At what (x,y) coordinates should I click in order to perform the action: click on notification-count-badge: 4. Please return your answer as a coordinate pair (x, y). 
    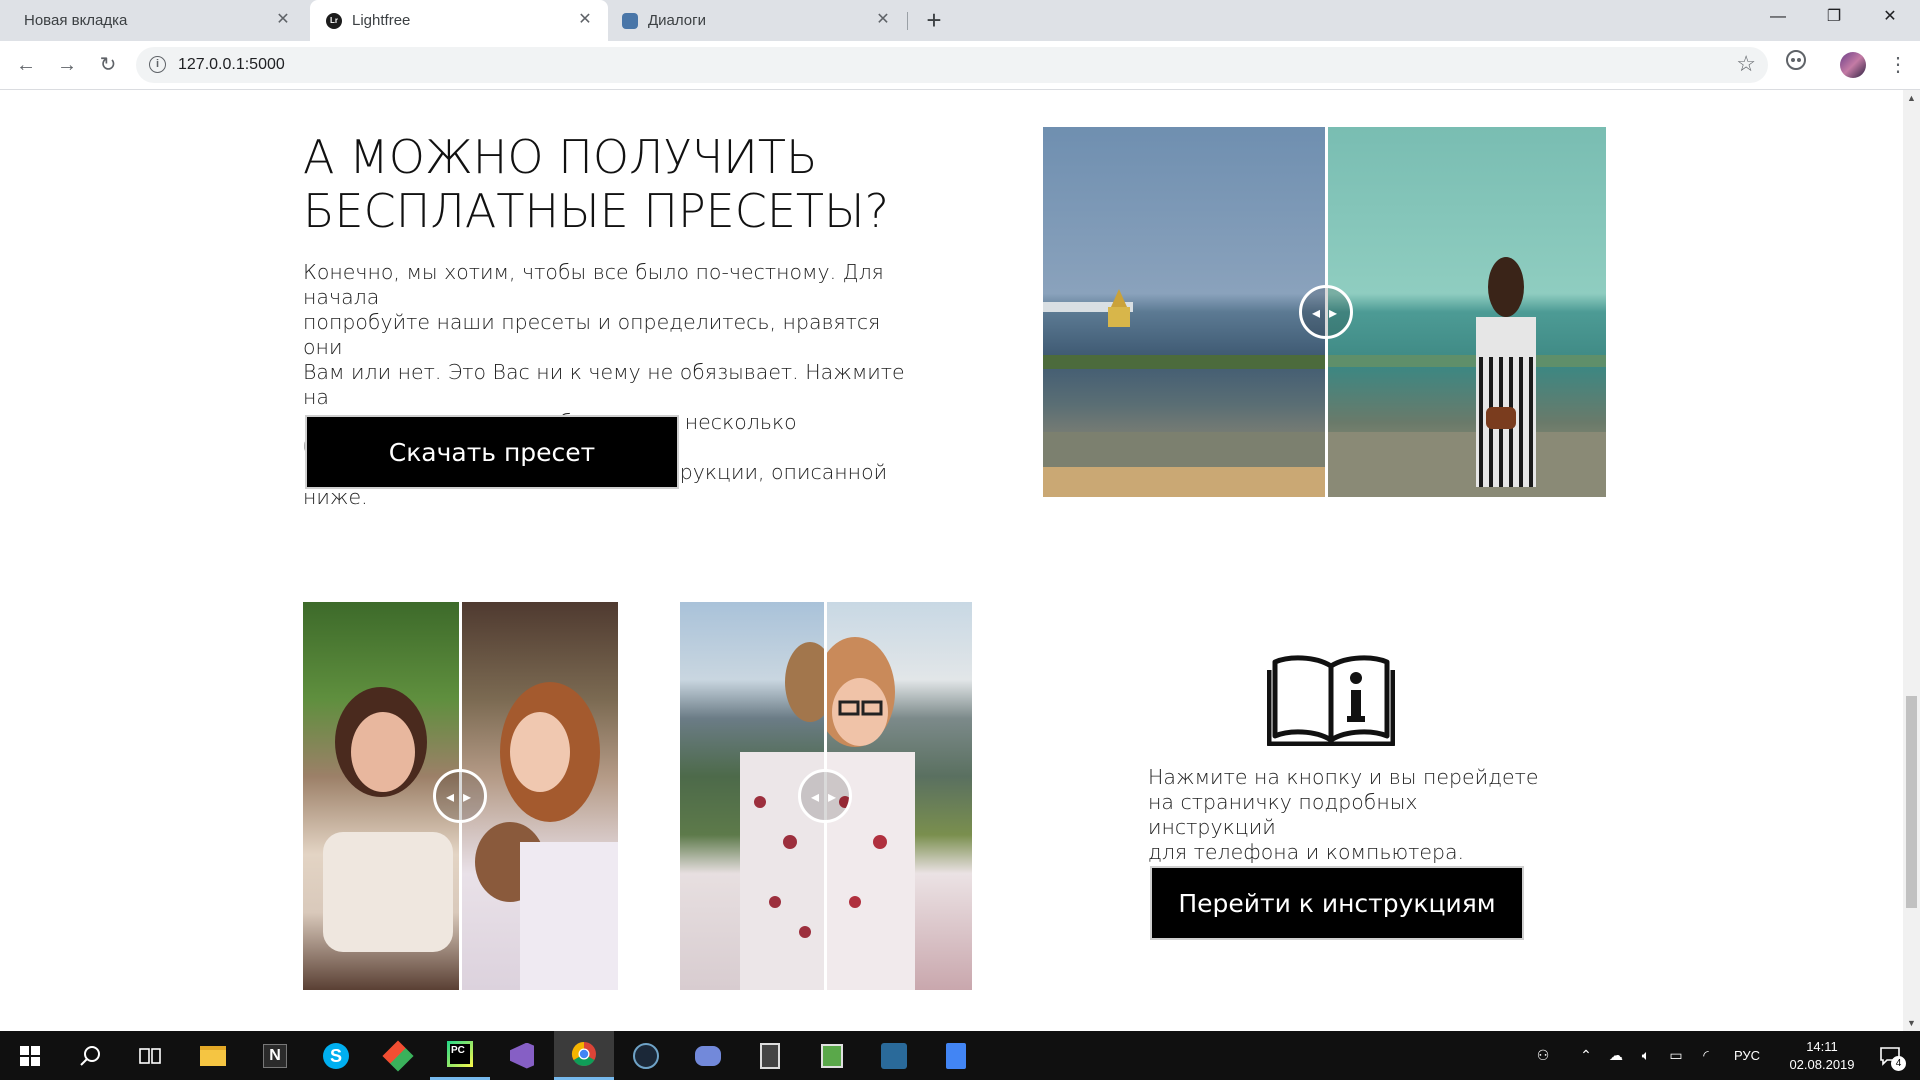
    Looking at the image, I should click on (1898, 1063).